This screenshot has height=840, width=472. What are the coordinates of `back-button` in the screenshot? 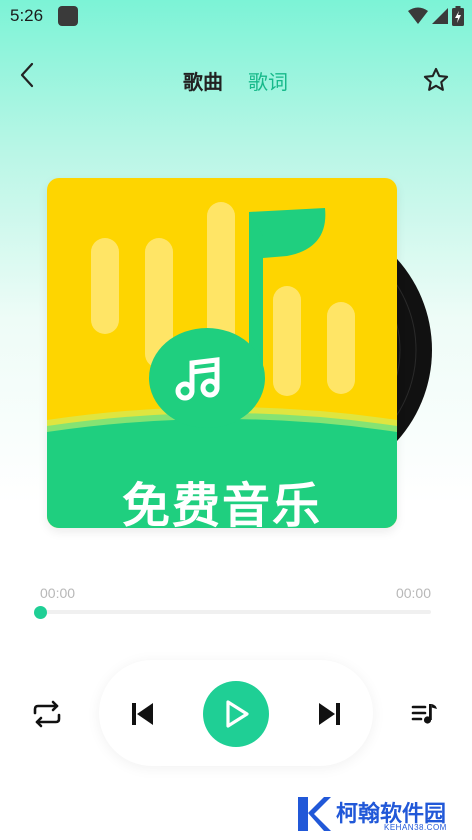 It's located at (27, 75).